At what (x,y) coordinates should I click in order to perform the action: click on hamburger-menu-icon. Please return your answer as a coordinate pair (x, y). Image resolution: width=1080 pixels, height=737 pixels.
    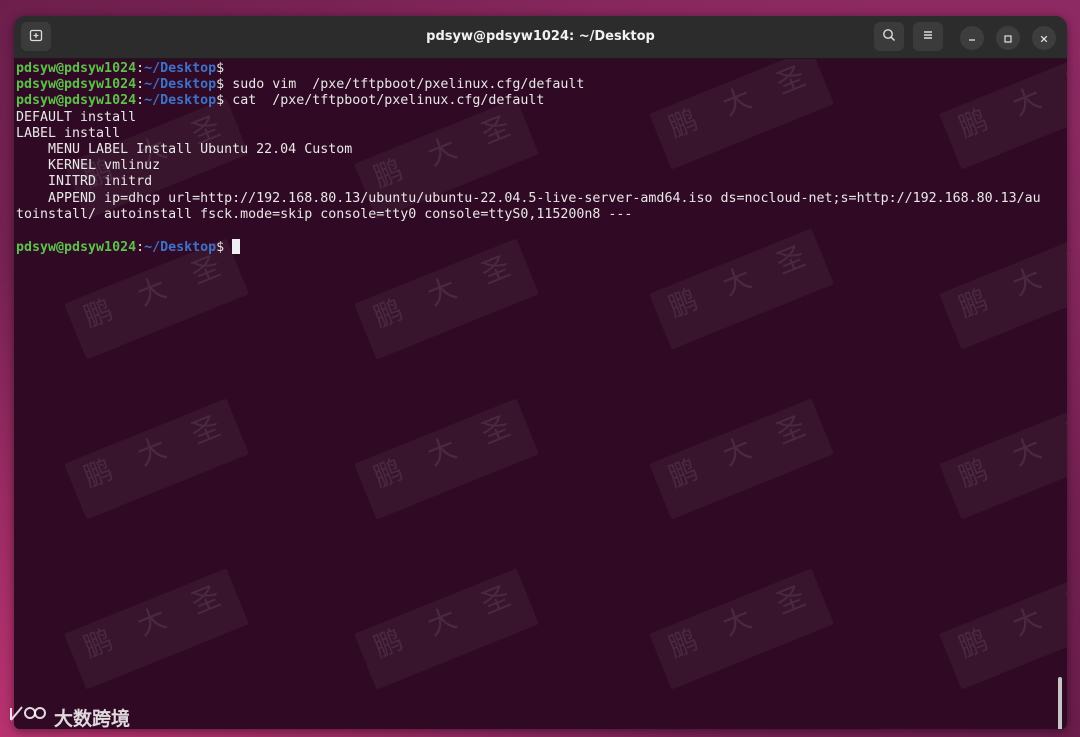
    Looking at the image, I should click on (928, 36).